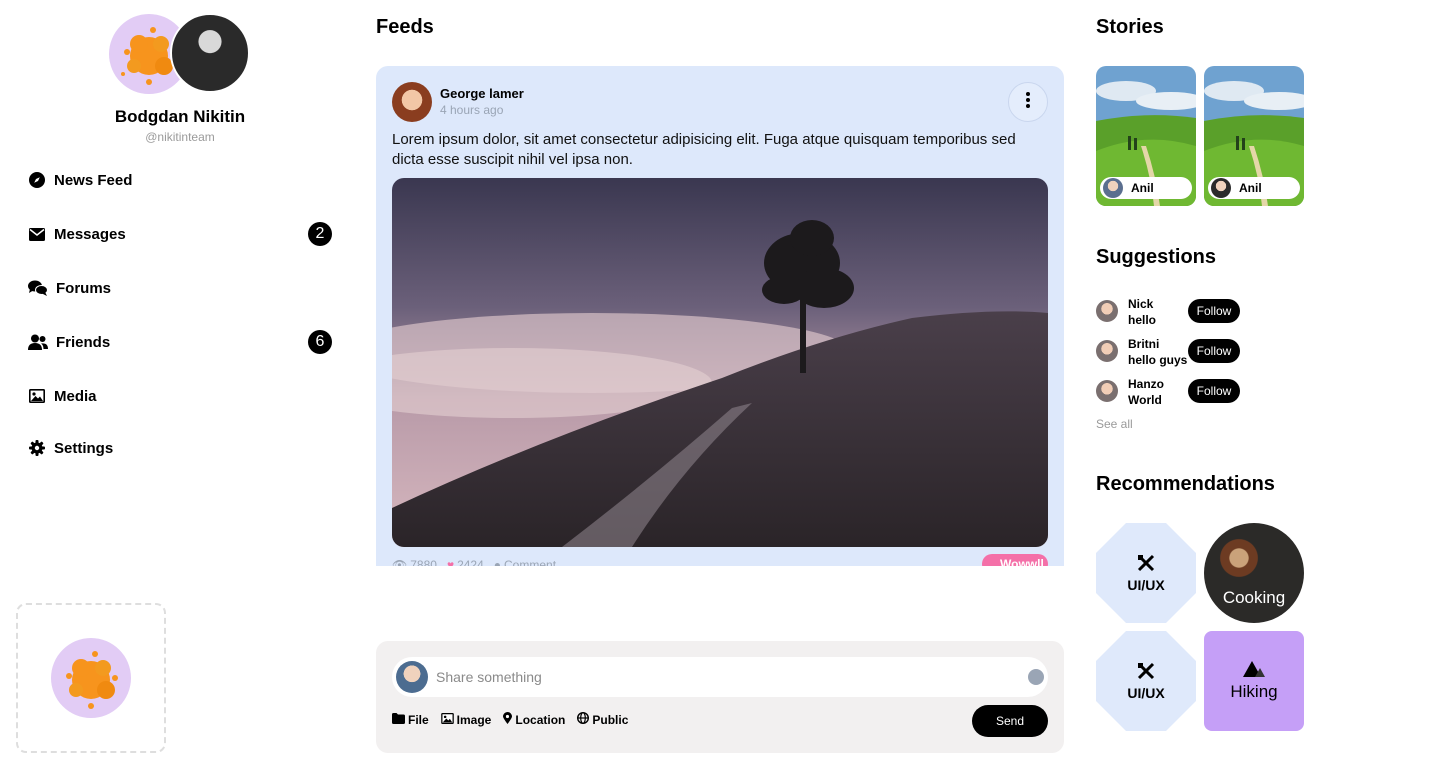  What do you see at coordinates (183, 448) in the screenshot?
I see `nav-item-settings: Settings` at bounding box center [183, 448].